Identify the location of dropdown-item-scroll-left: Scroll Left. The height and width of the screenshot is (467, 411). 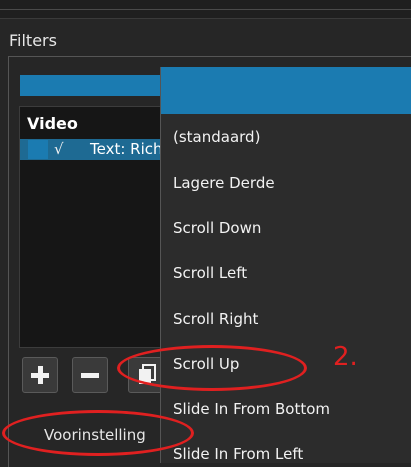
(210, 273).